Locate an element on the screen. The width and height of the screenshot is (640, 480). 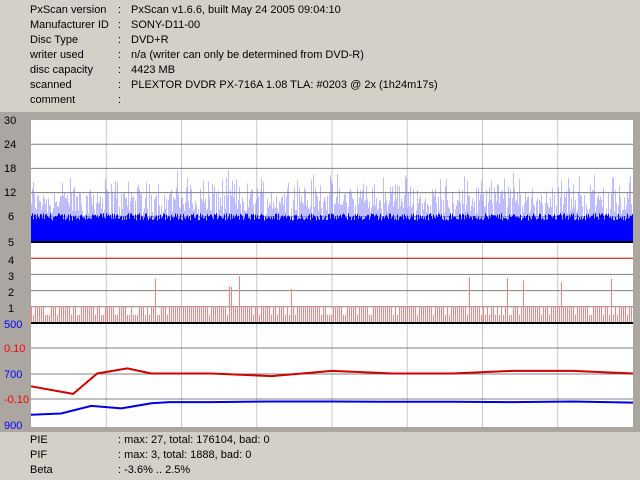
summary-value: : -3.6% .. 2.5% is located at coordinates (154, 470).